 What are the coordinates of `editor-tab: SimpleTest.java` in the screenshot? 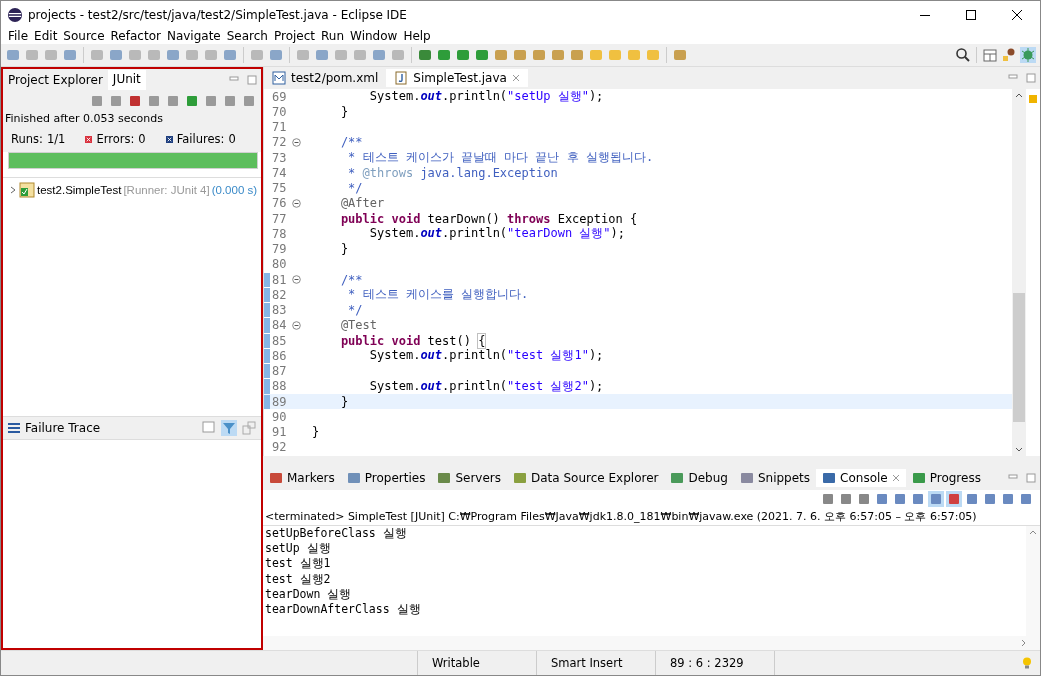 It's located at (457, 78).